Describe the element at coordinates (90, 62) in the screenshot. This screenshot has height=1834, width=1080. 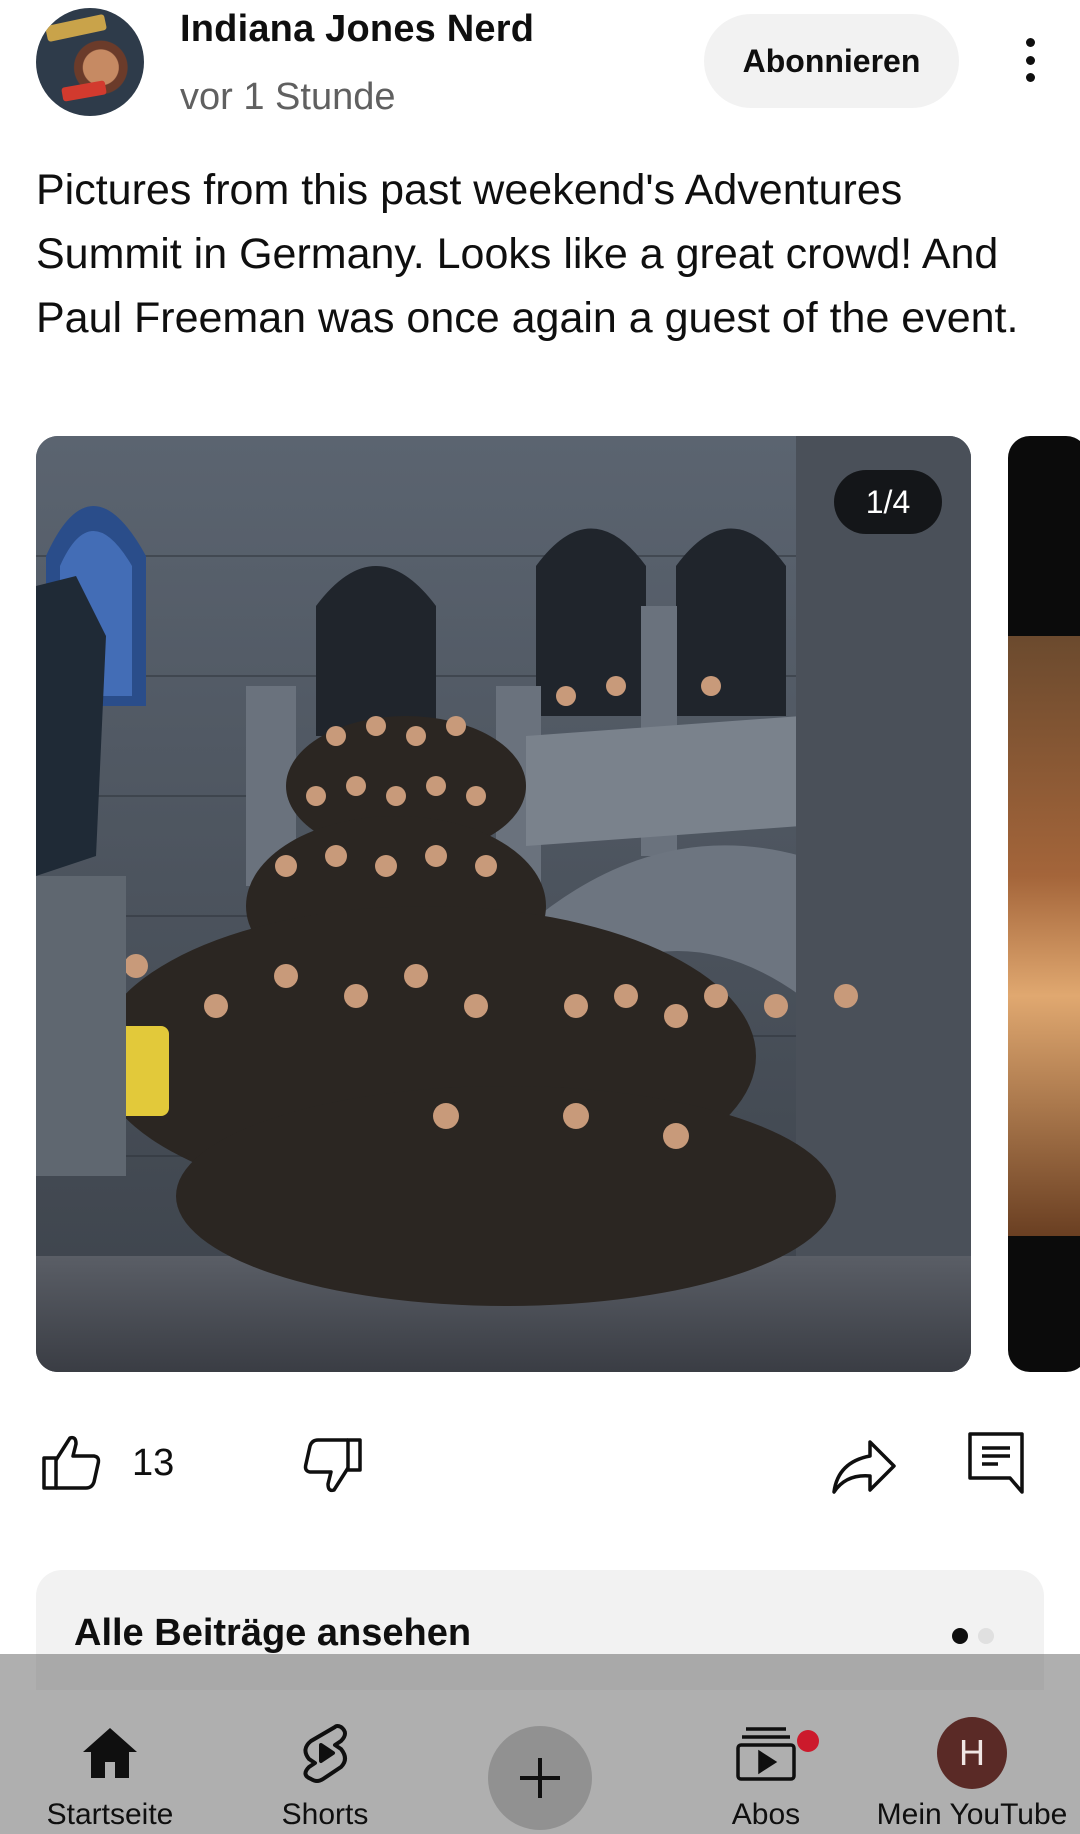
I see `channel-avatar` at that location.